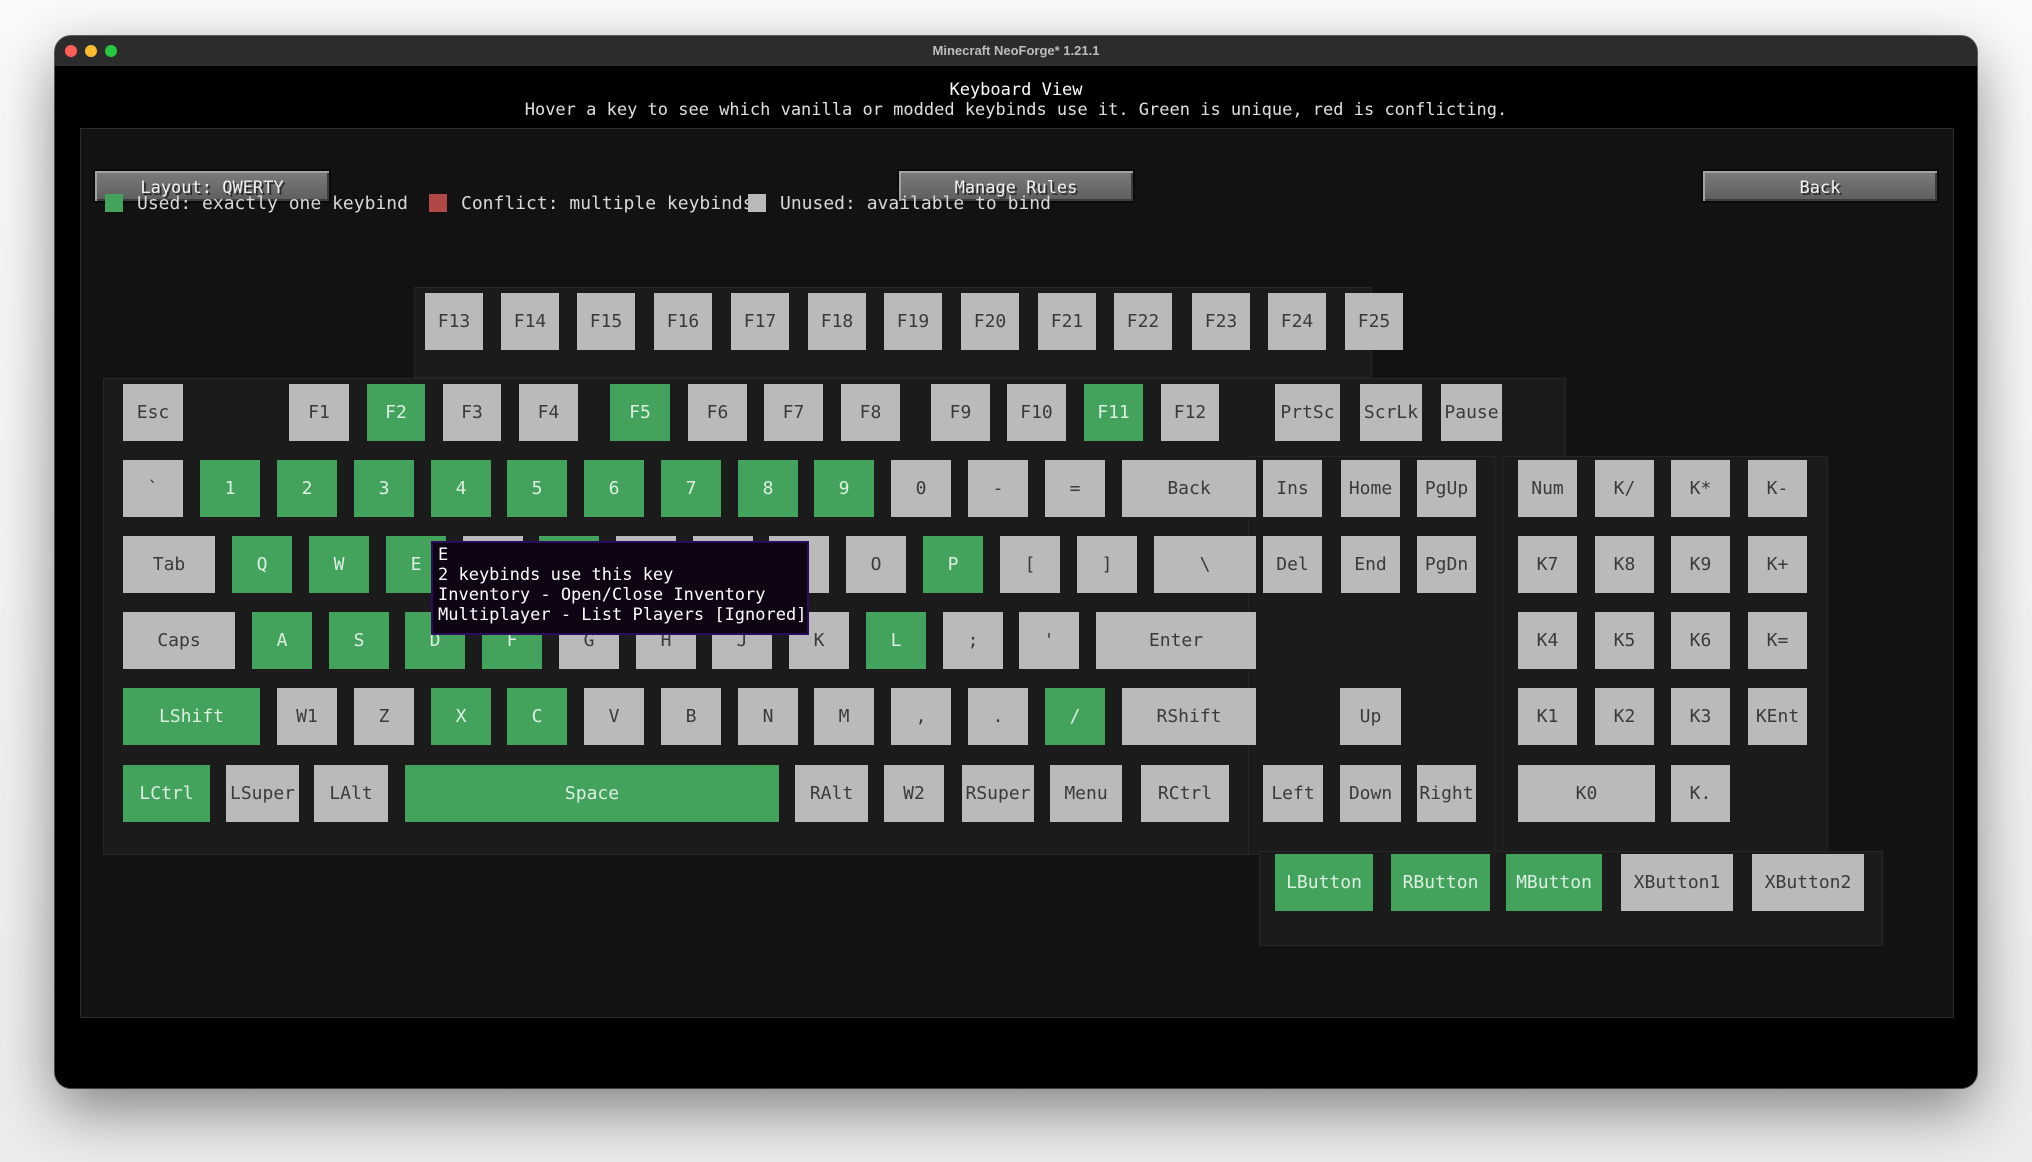 The width and height of the screenshot is (2032, 1162). Describe the element at coordinates (960, 412) in the screenshot. I see `key-f9: F9` at that location.